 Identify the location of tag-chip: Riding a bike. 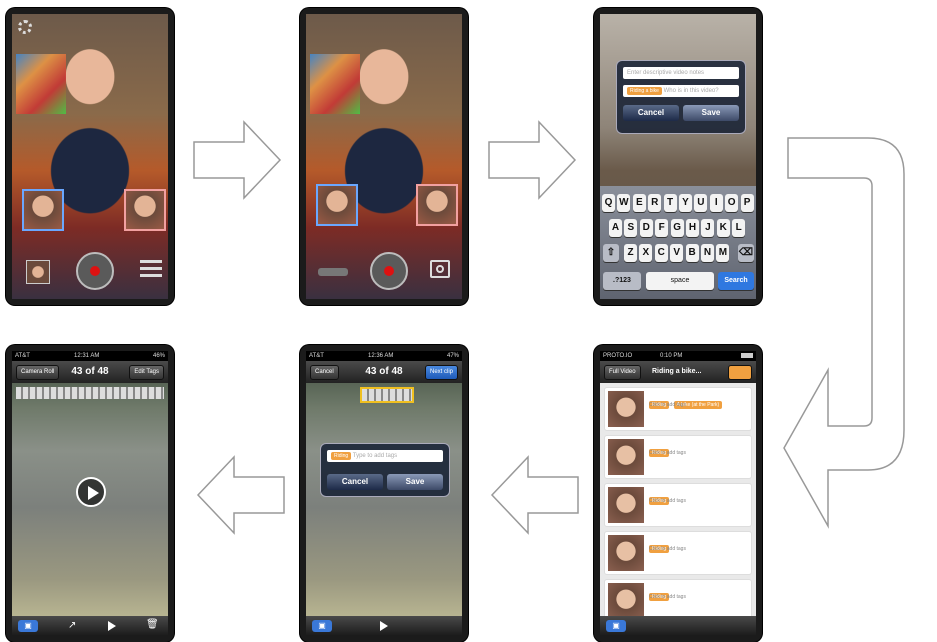
(644, 91).